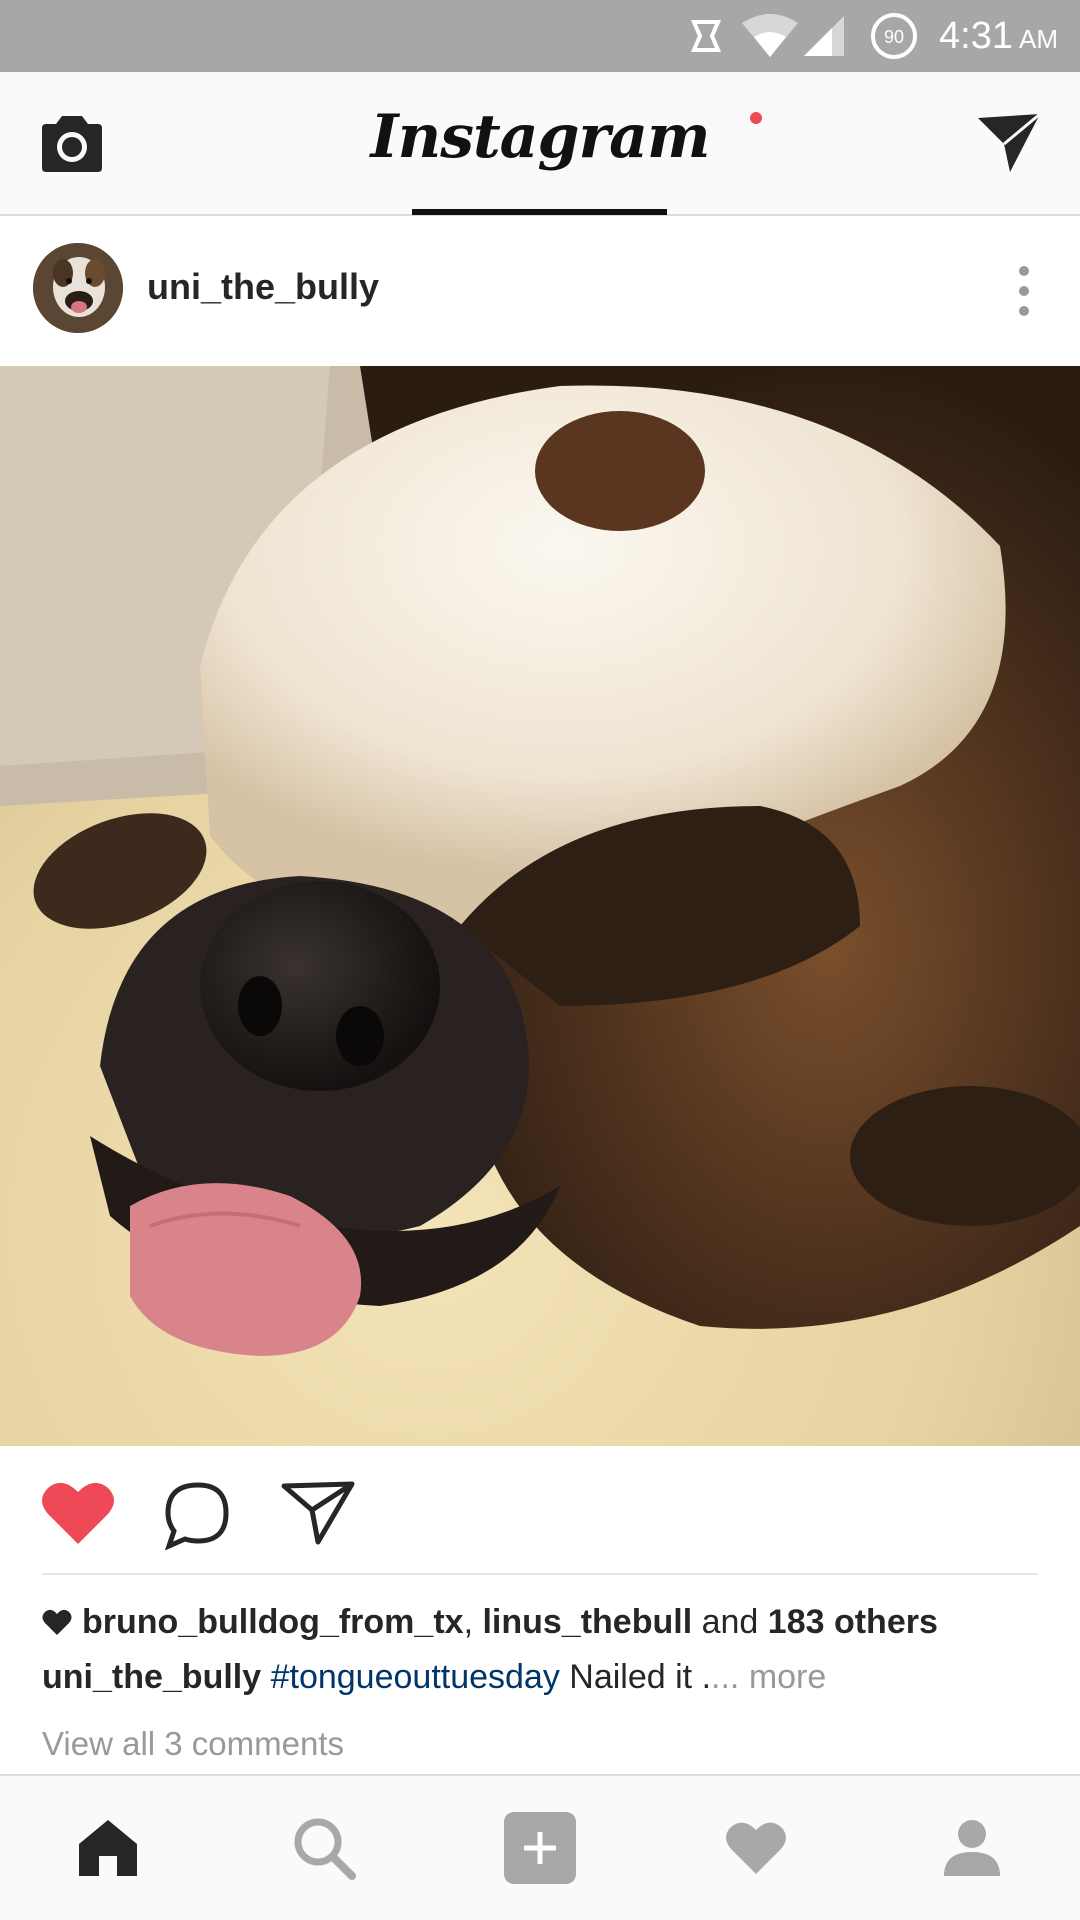 Image resolution: width=1080 pixels, height=1920 pixels. Describe the element at coordinates (415, 1677) in the screenshot. I see `caption-hashtag: #tongueouttuesday` at that location.